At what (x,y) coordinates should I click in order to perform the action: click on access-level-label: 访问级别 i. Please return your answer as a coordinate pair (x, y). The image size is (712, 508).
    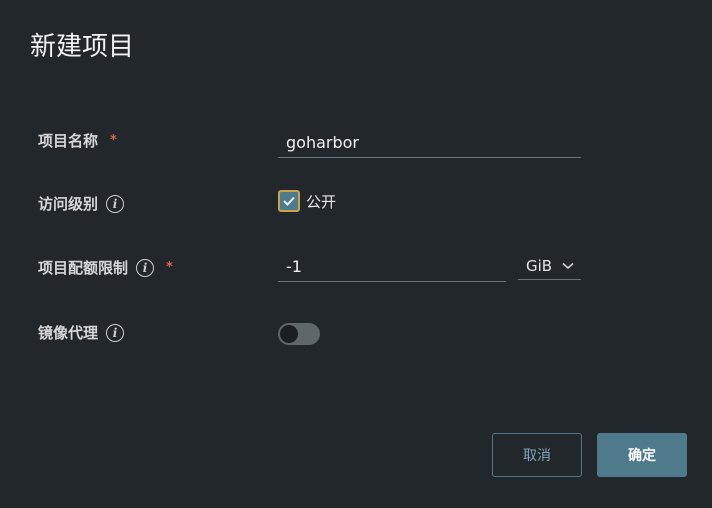
    Looking at the image, I should click on (81, 203).